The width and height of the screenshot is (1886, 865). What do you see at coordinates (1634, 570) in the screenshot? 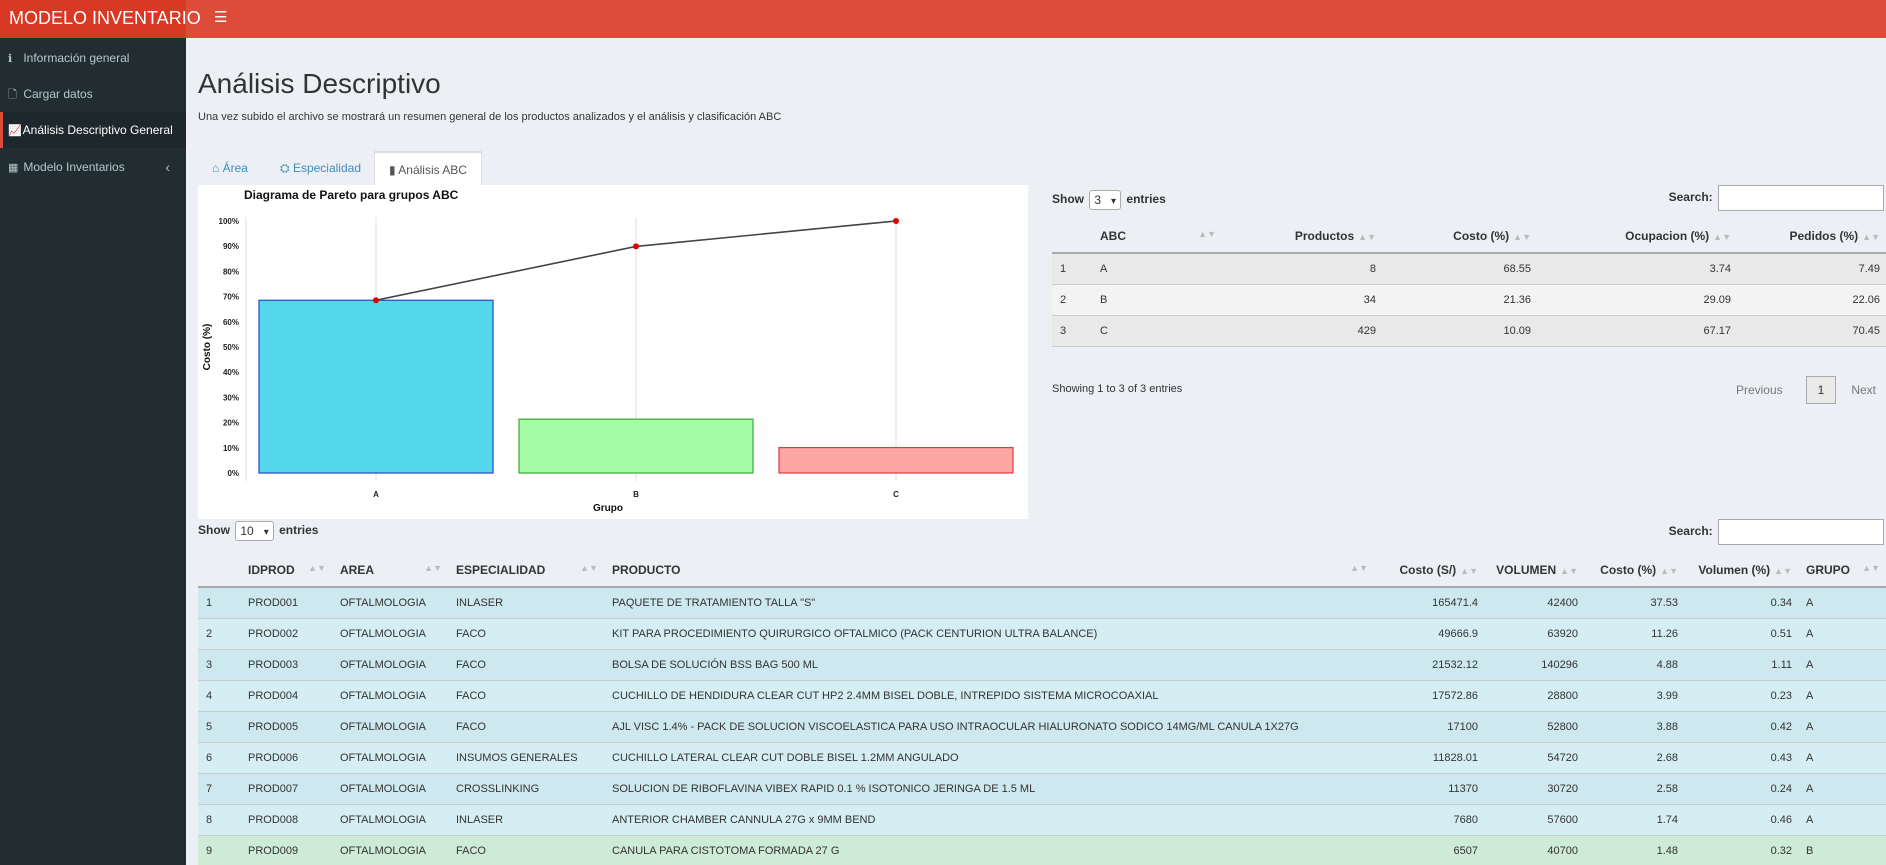
I see `column-header: Costo (%) ▲▼` at bounding box center [1634, 570].